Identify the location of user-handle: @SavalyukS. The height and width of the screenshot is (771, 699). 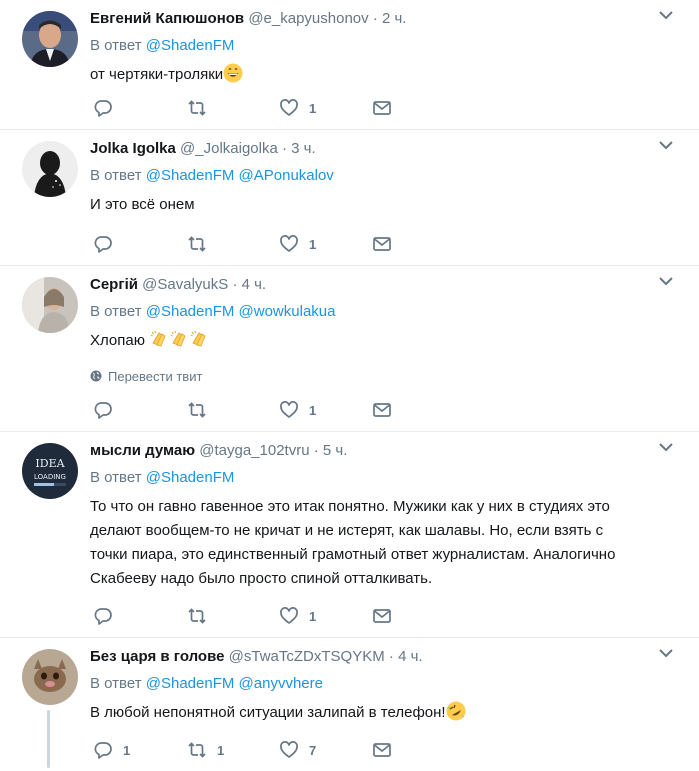
(185, 284).